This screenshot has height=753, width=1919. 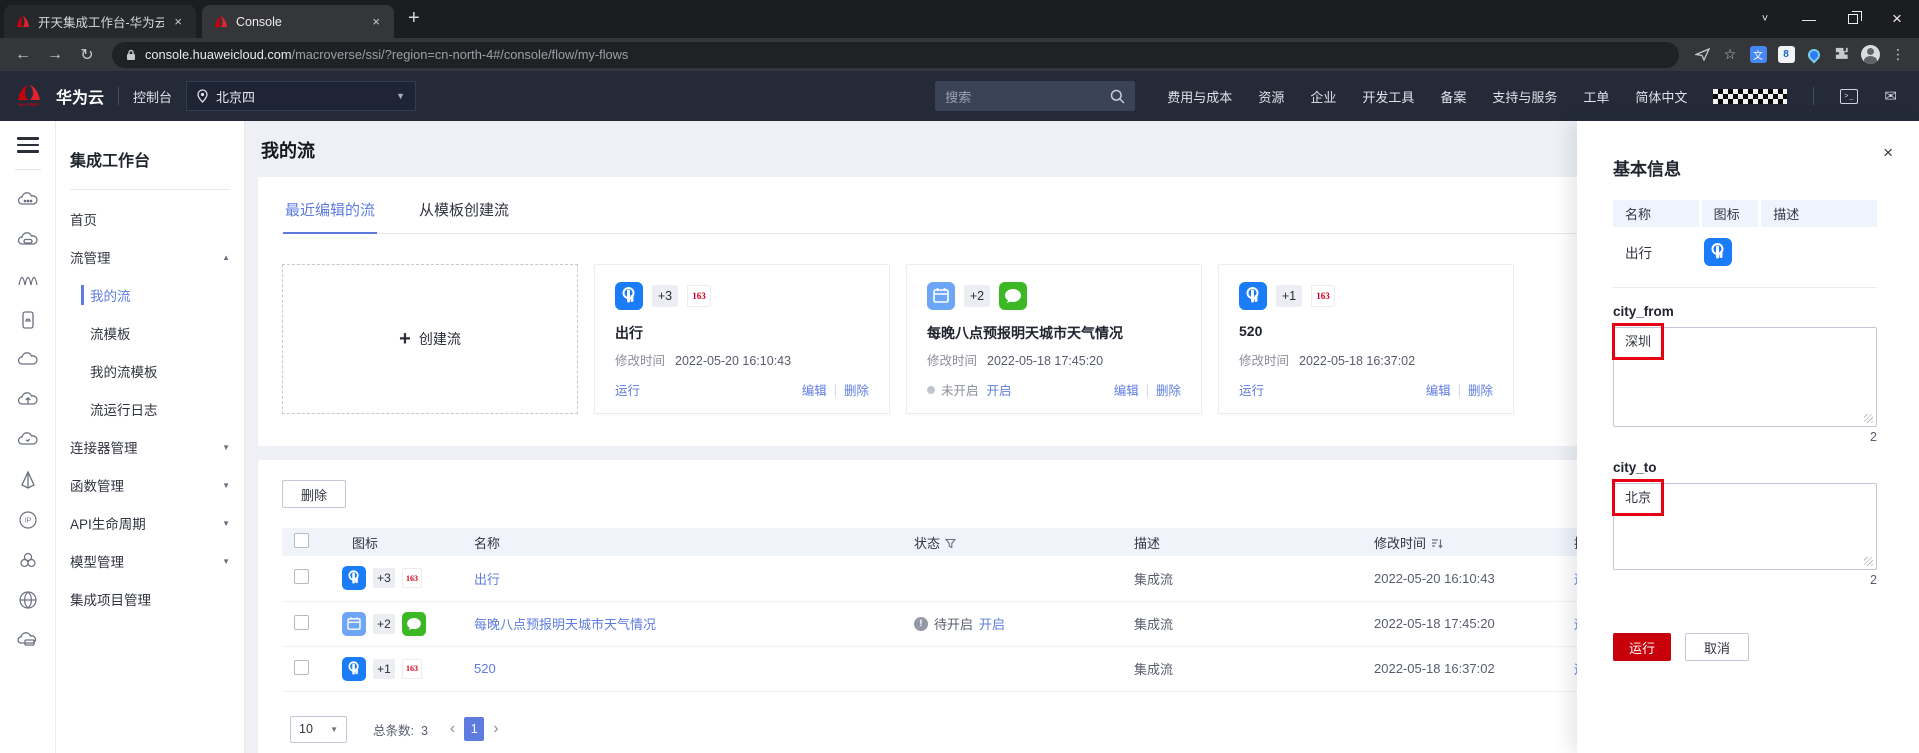 What do you see at coordinates (1524, 96) in the screenshot?
I see `nav-support: 支持与服务` at bounding box center [1524, 96].